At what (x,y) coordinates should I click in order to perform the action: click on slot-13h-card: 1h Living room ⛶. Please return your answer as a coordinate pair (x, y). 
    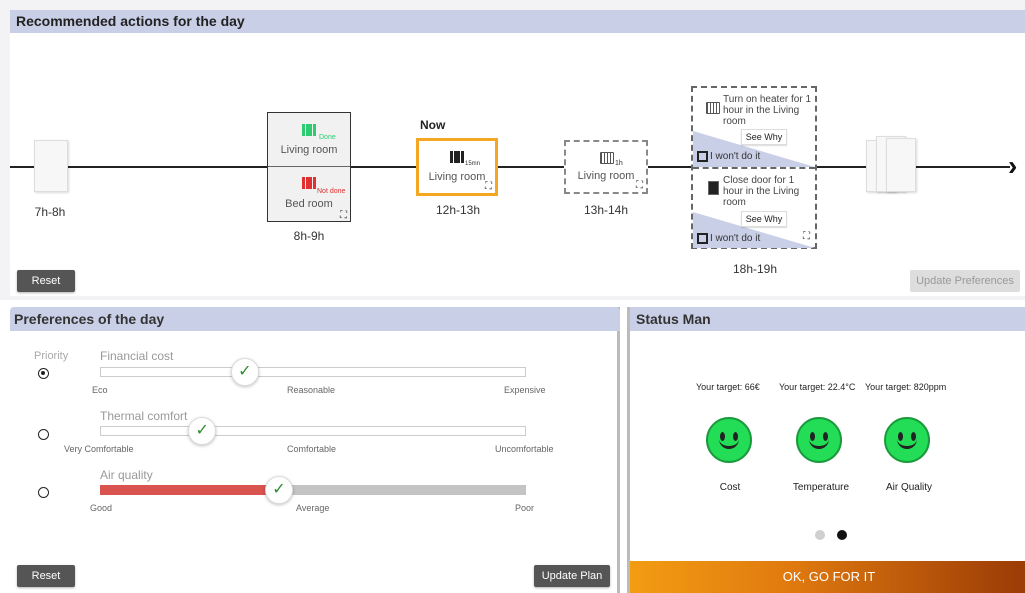
    Looking at the image, I should click on (606, 167).